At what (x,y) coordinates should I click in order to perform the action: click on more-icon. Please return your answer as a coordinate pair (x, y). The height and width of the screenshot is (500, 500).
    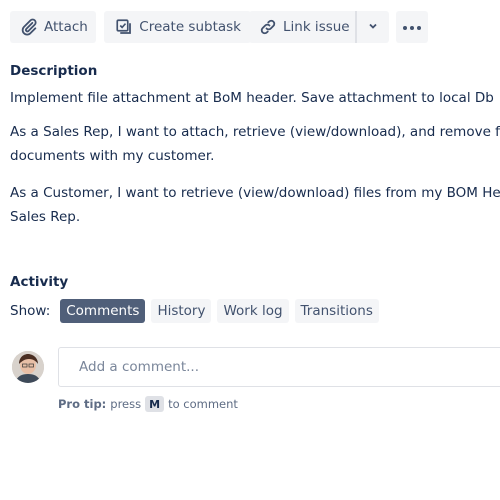
    Looking at the image, I should click on (412, 27).